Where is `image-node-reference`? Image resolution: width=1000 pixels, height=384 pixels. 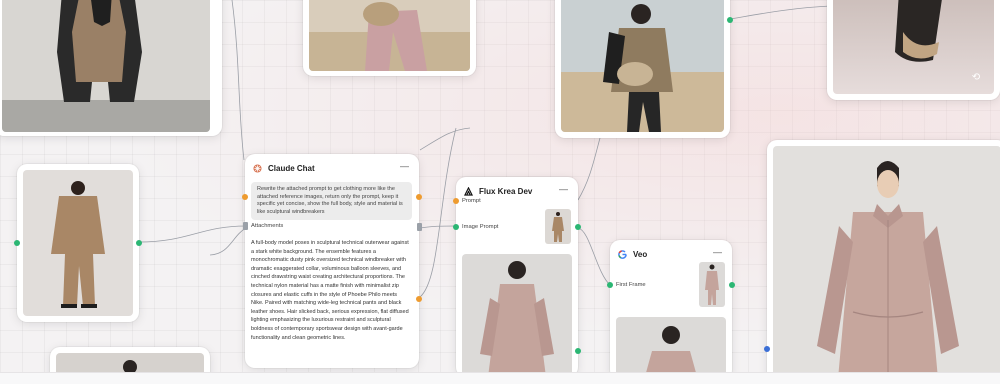
image-node-reference is located at coordinates (78, 243).